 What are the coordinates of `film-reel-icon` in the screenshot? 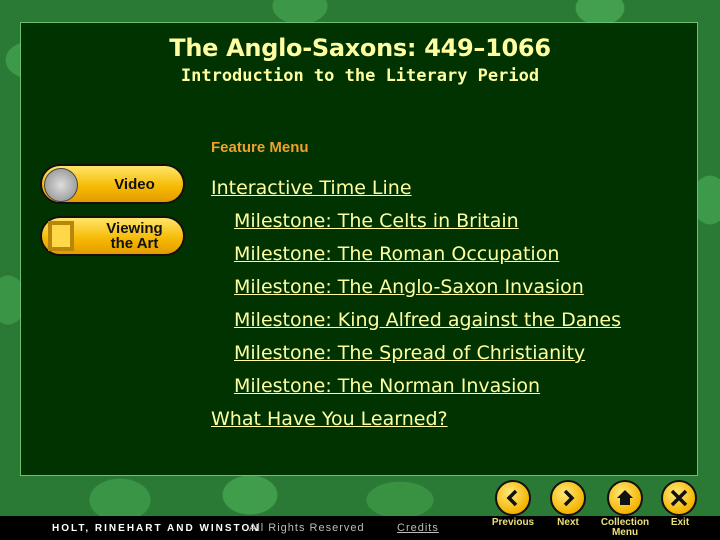 It's located at (61, 185).